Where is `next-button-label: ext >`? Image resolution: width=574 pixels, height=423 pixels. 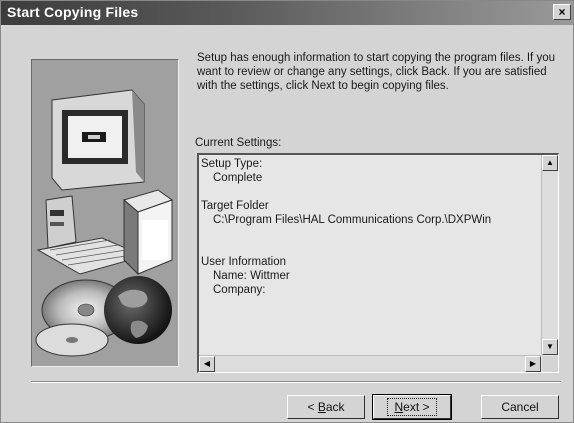
next-button-label: ext > is located at coordinates (416, 407).